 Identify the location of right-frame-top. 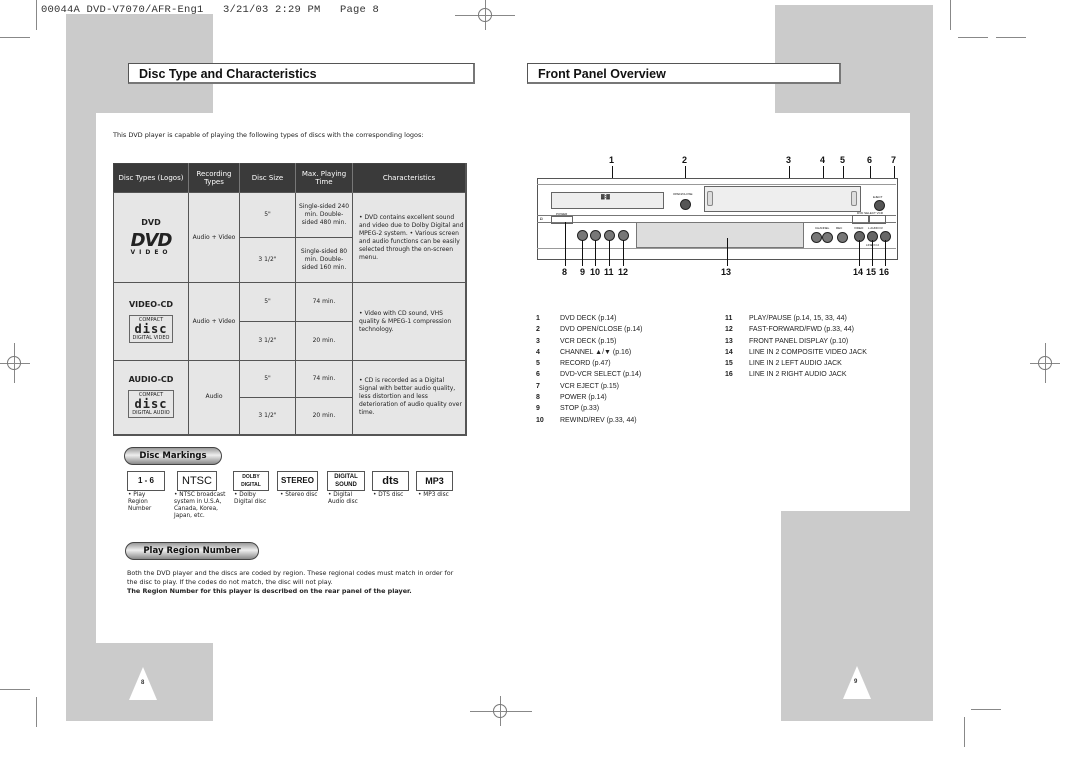
(854, 59).